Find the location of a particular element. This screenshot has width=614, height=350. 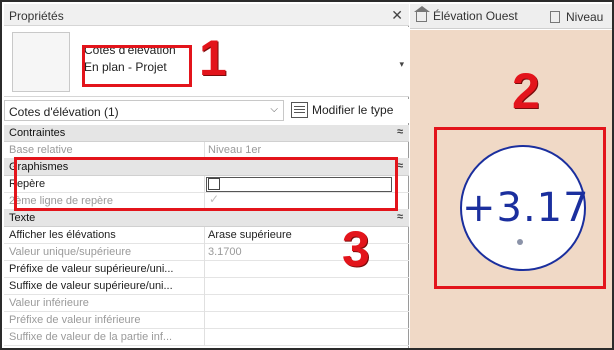

property-name: Préfixe de valeur inférieure is located at coordinates (75, 320).